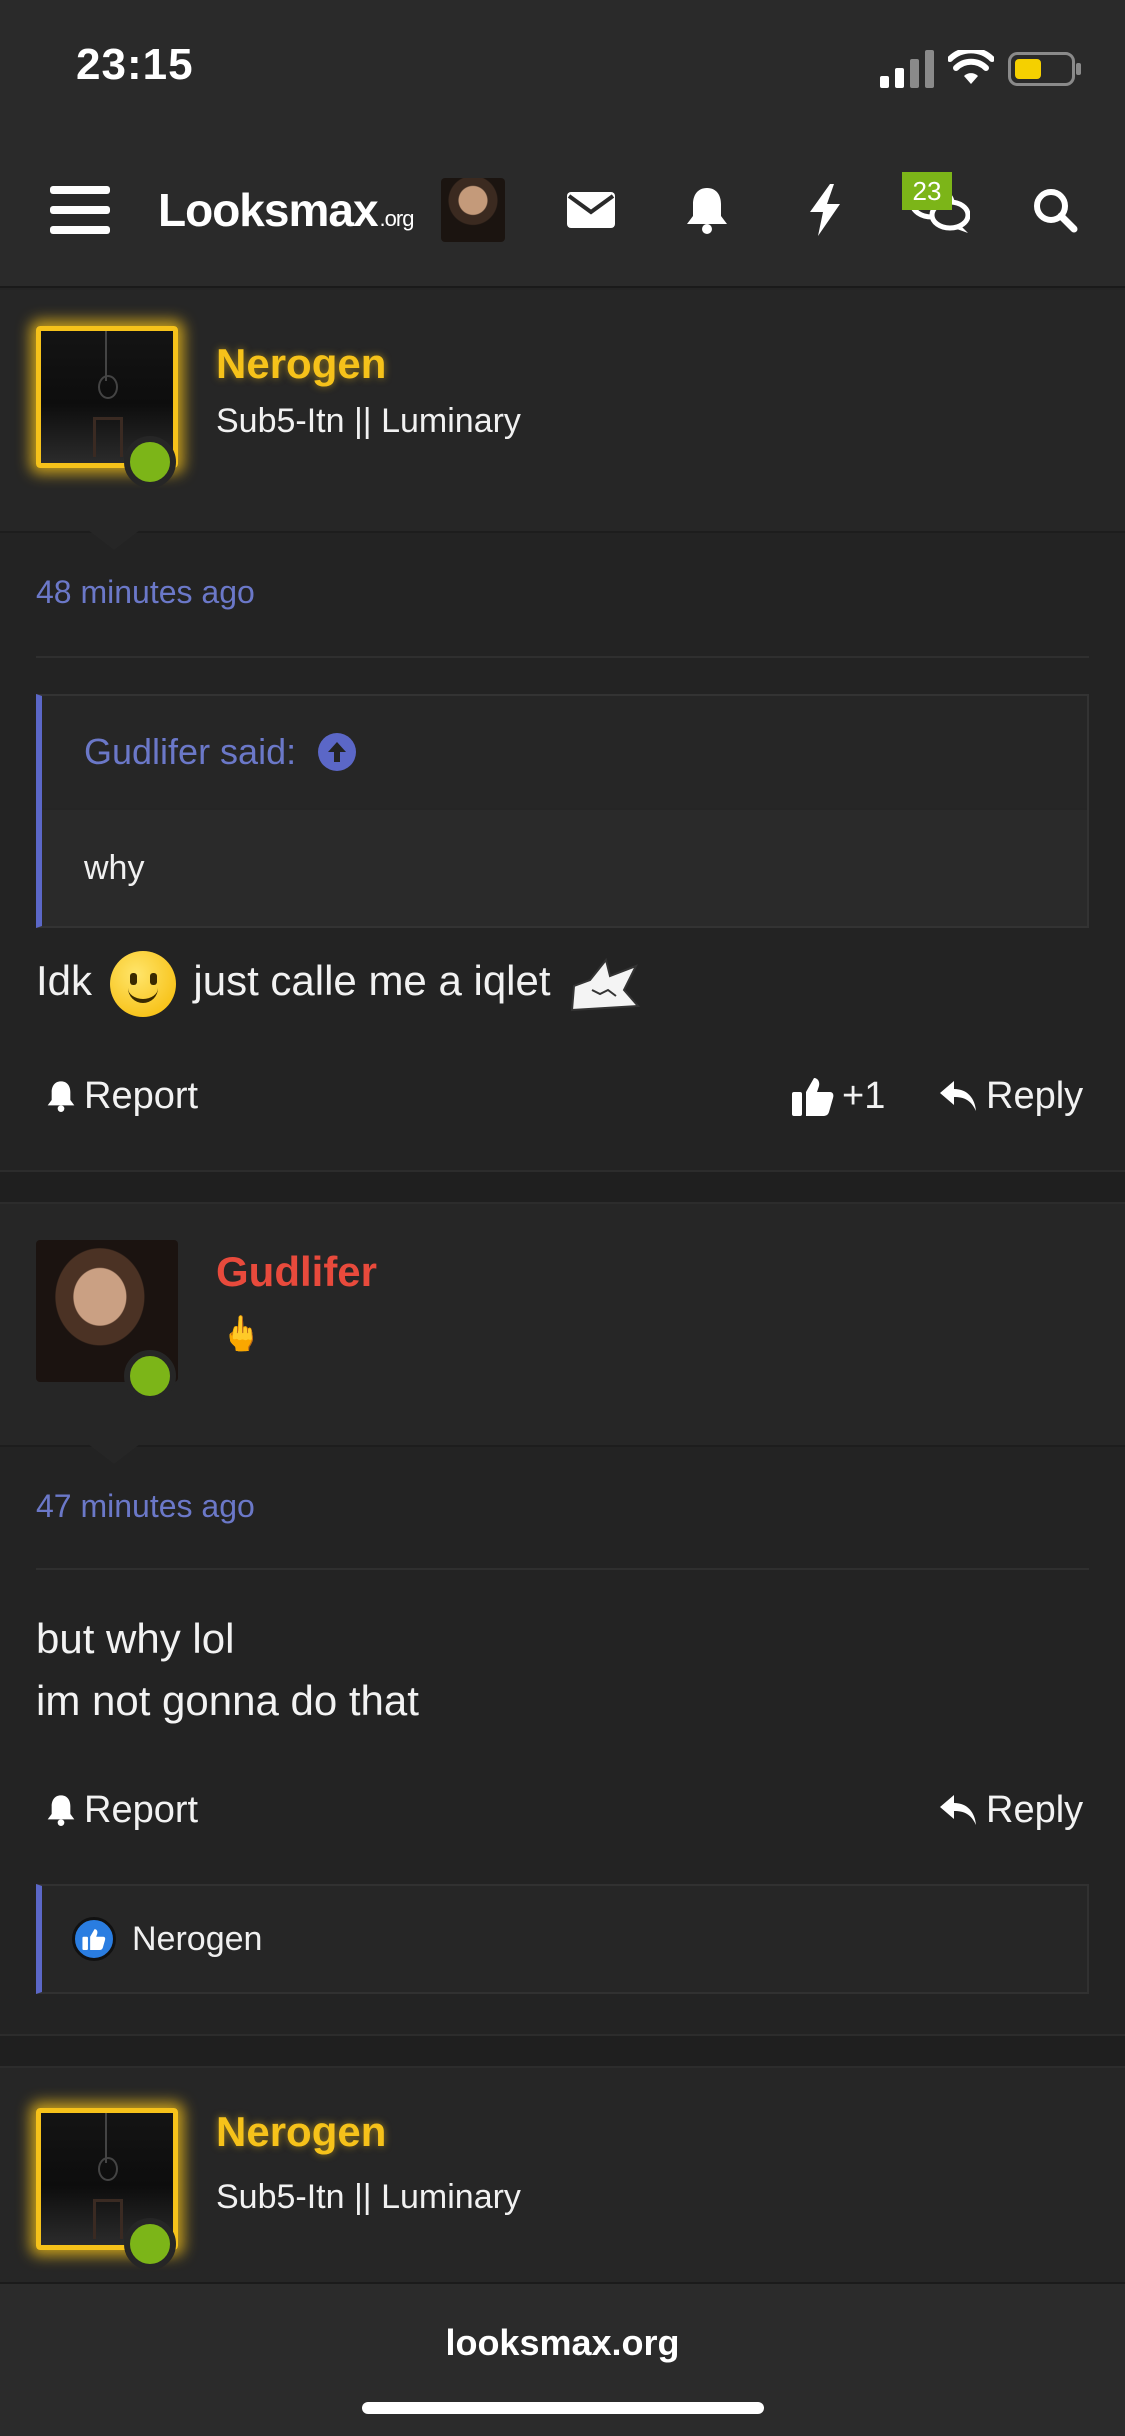 The height and width of the screenshot is (2436, 1125). Describe the element at coordinates (197, 1939) in the screenshot. I see `reaction-users: Nerogen` at that location.